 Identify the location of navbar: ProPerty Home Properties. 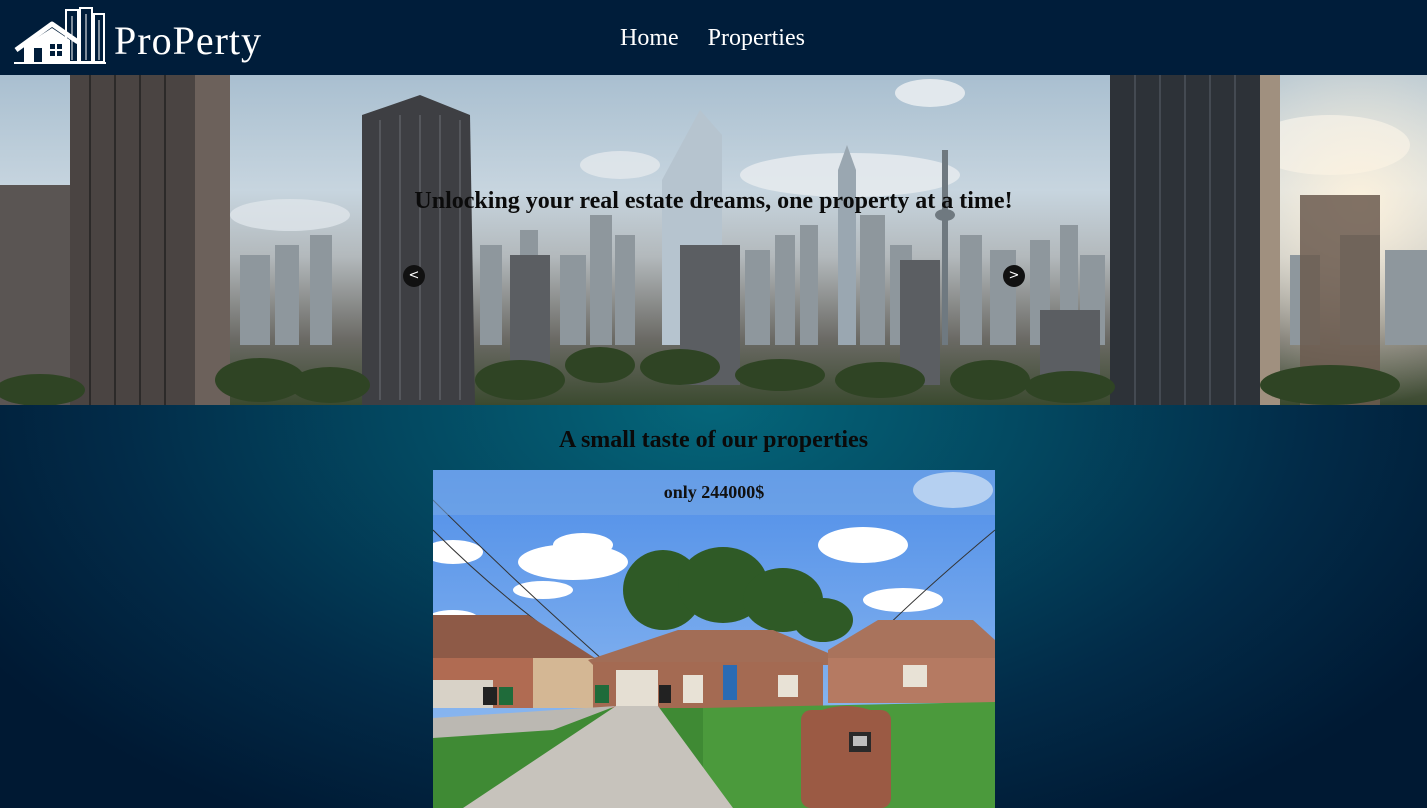
(713, 37).